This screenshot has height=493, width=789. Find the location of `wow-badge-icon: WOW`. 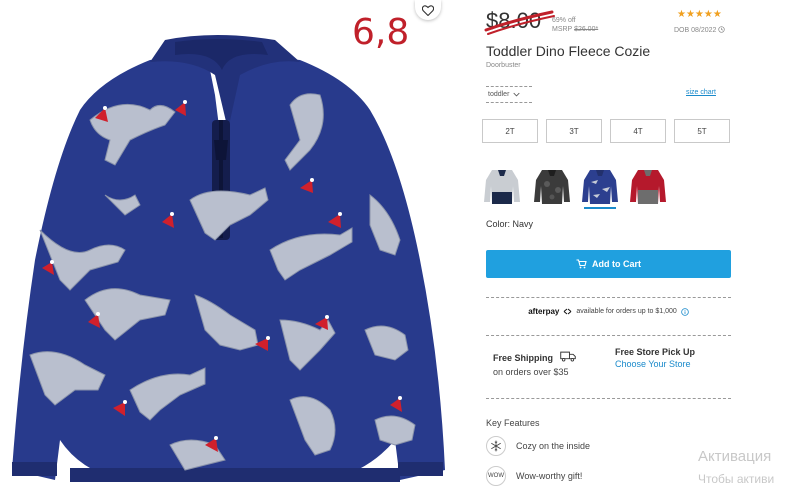

wow-badge-icon: WOW is located at coordinates (496, 476).